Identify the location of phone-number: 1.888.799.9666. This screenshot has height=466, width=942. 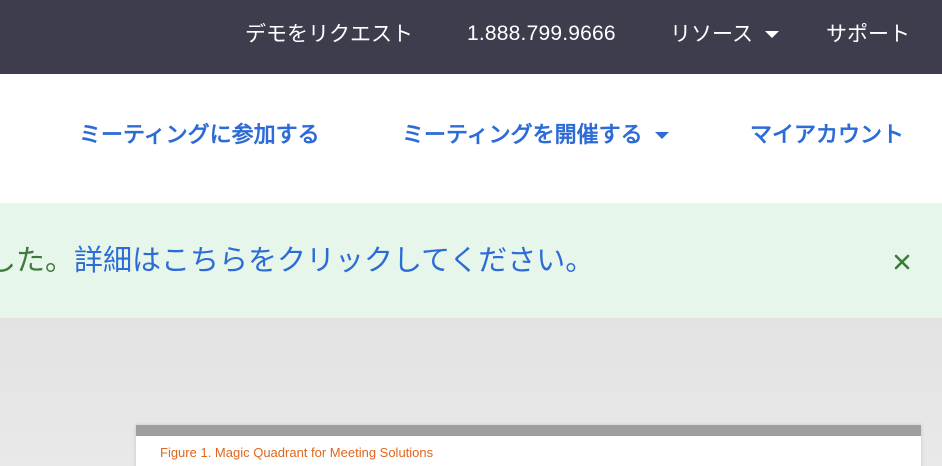
(541, 33).